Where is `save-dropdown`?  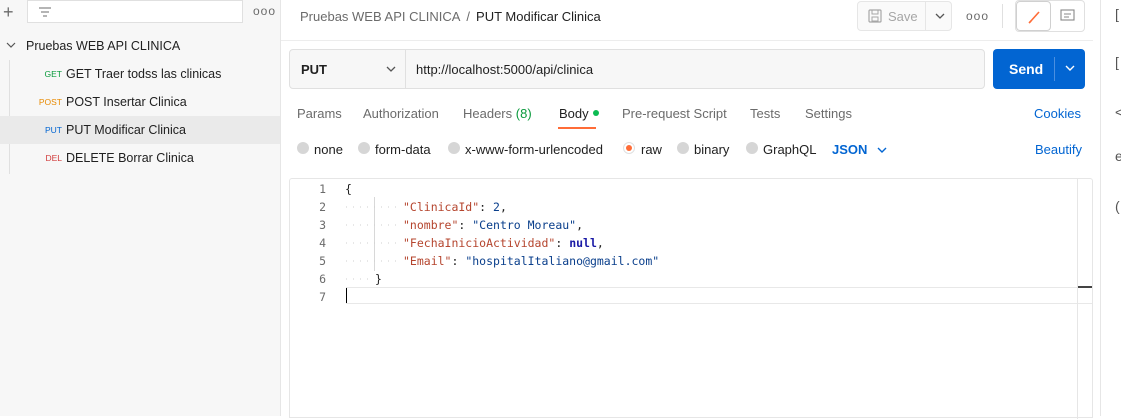 save-dropdown is located at coordinates (939, 16).